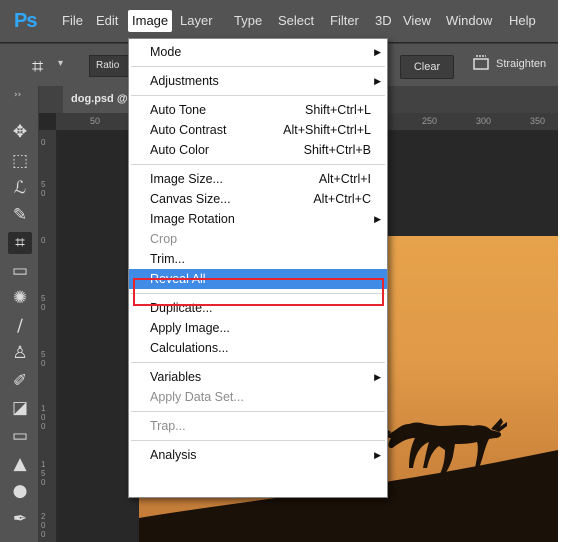 The height and width of the screenshot is (542, 562). Describe the element at coordinates (20, 298) in the screenshot. I see `healing-brush-tool-icon: ✺` at that location.